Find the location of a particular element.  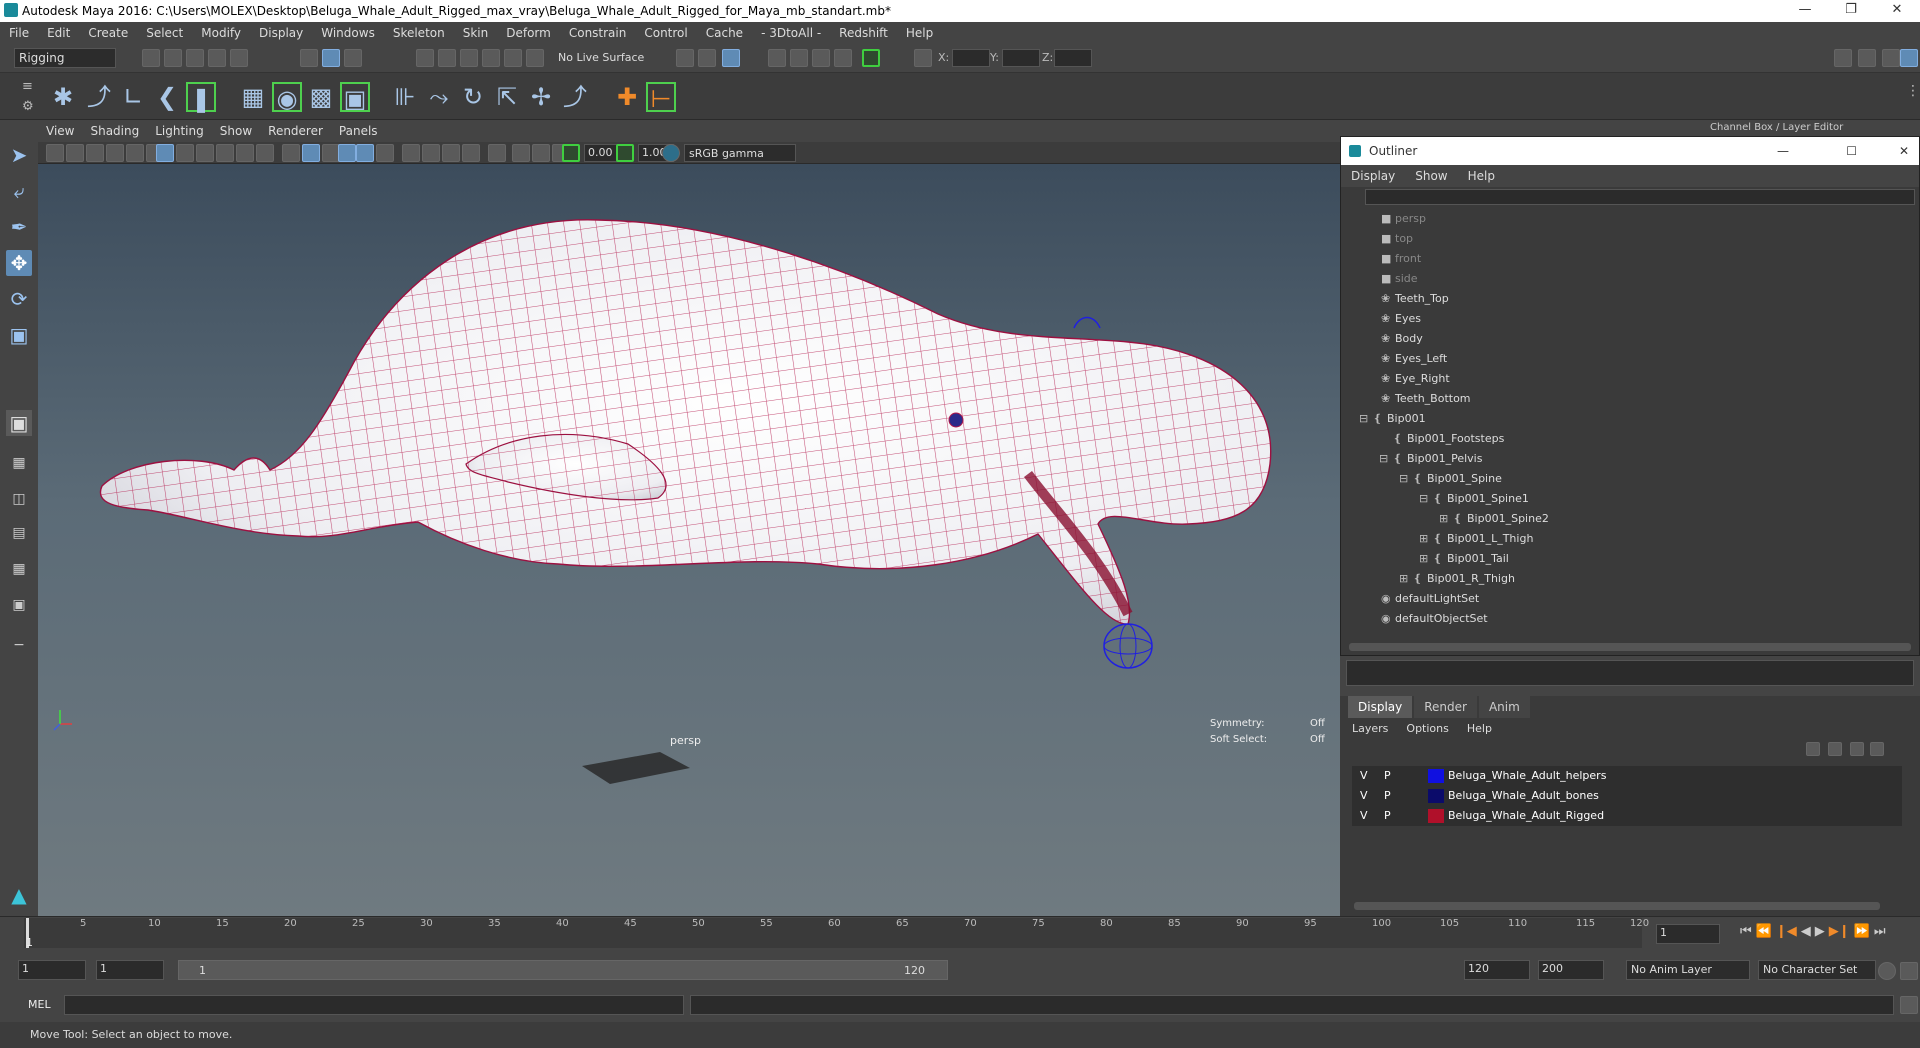

expand-icon: ⊞ is located at coordinates (1426, 539).